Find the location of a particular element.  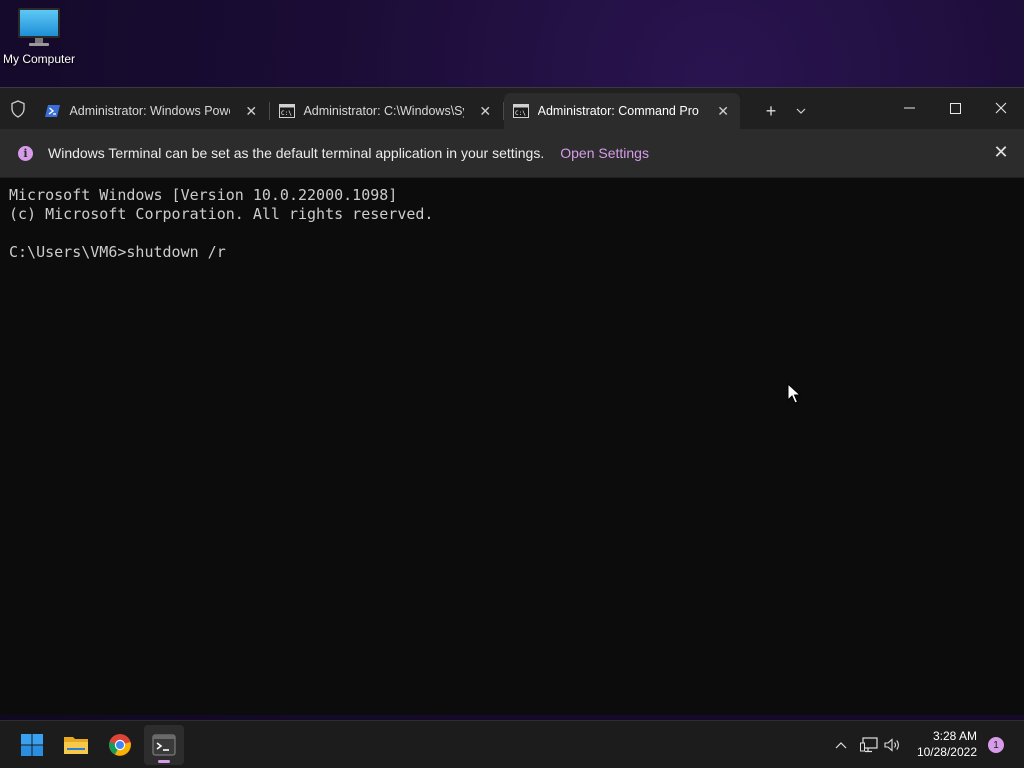

windows-terminal-button is located at coordinates (164, 745).